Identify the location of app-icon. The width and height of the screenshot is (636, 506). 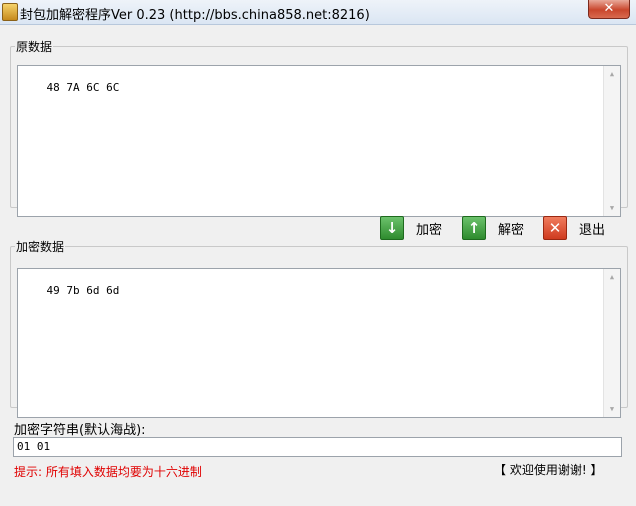
(10, 12).